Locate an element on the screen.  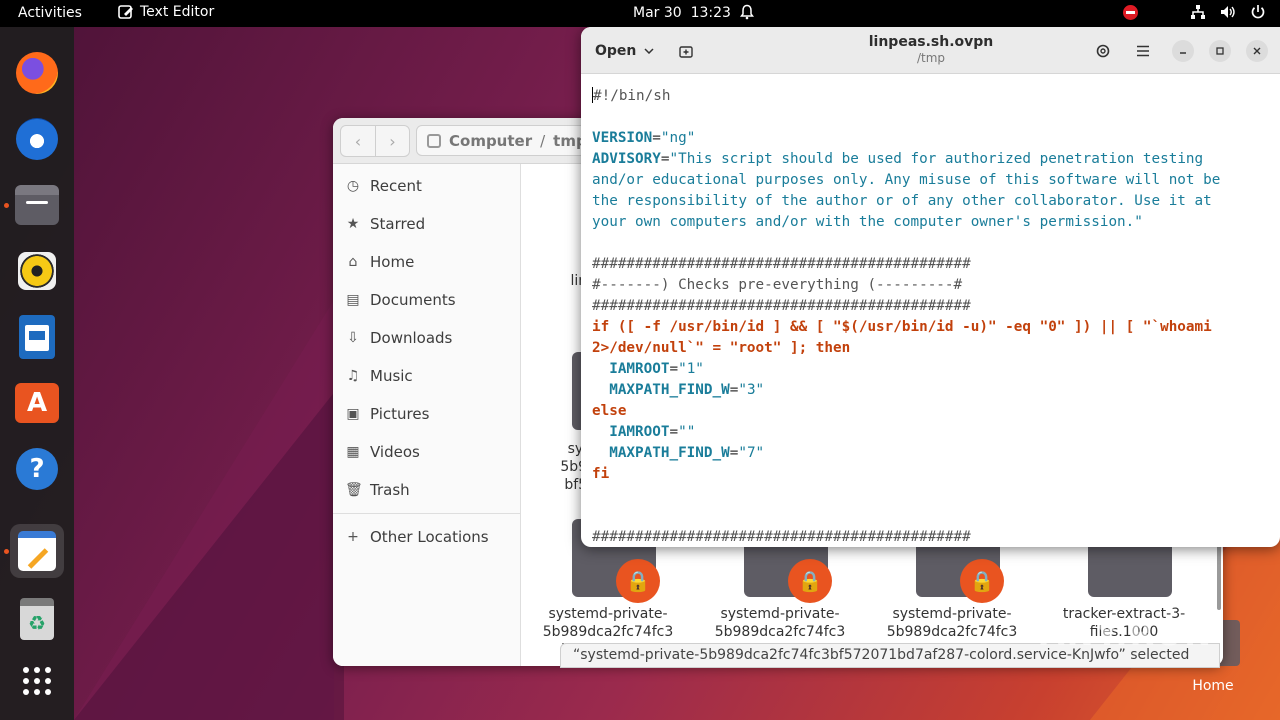
code-string: "ng" is located at coordinates (678, 138).